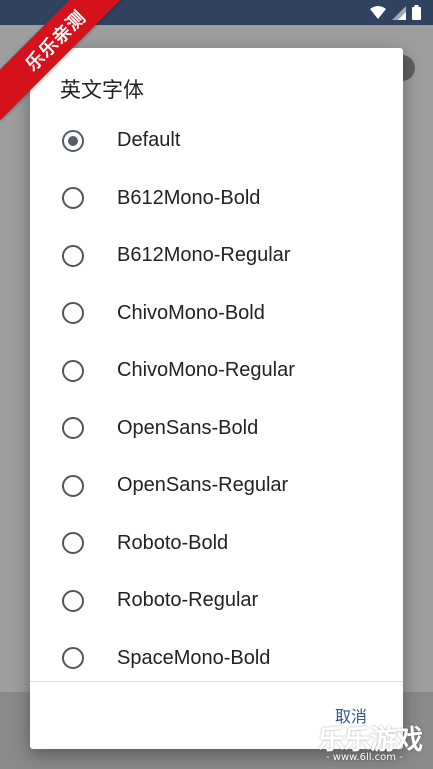 Image resolution: width=433 pixels, height=769 pixels. Describe the element at coordinates (149, 140) in the screenshot. I see `option-label: Default` at that location.